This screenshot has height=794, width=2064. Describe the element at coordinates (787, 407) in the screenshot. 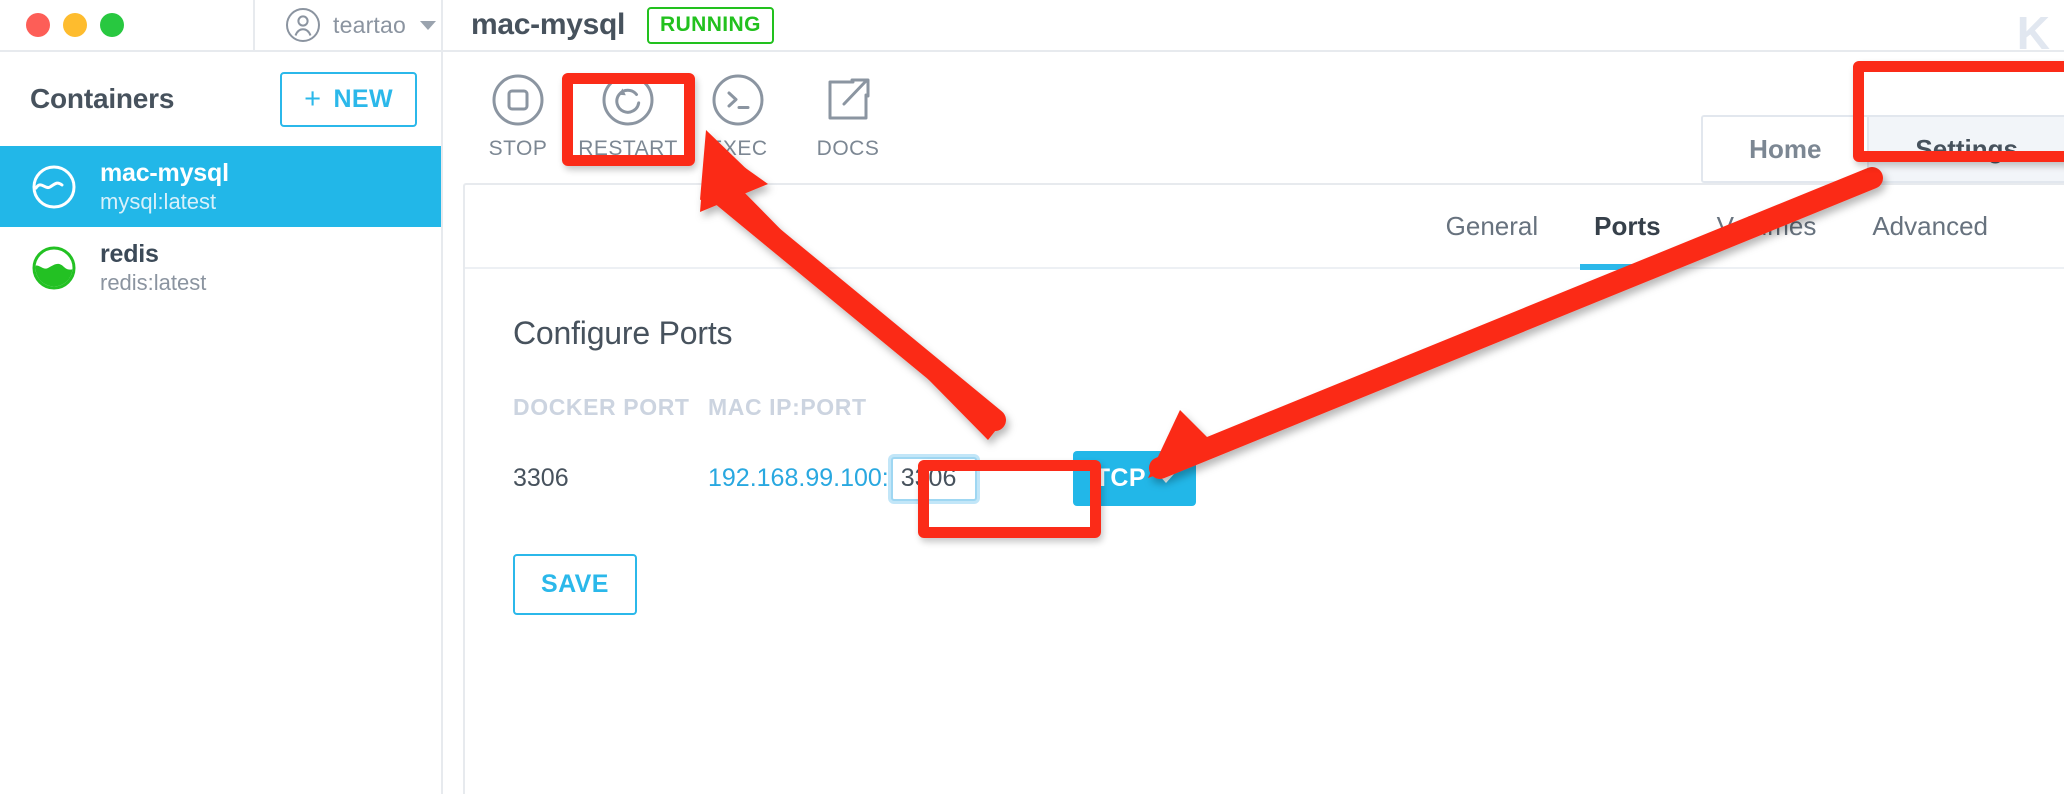

I see `column-header-mac-ip-port: MAC IP:PORT` at that location.